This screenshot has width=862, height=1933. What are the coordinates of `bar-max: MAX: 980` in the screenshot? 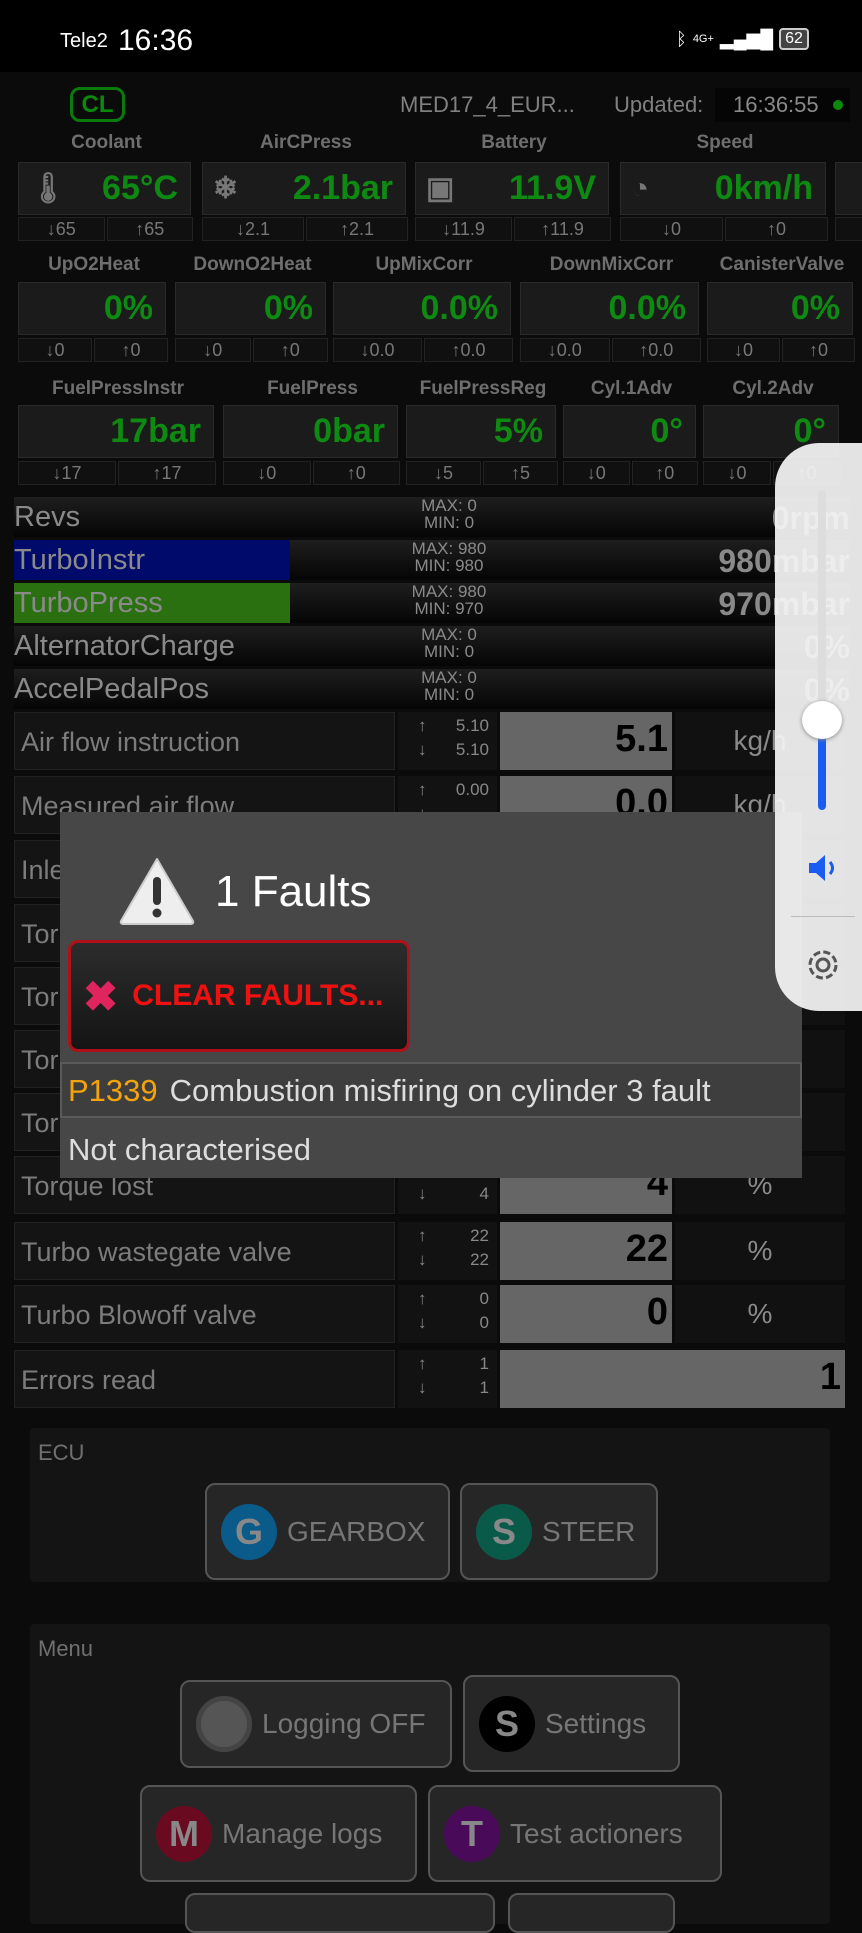 It's located at (449, 548).